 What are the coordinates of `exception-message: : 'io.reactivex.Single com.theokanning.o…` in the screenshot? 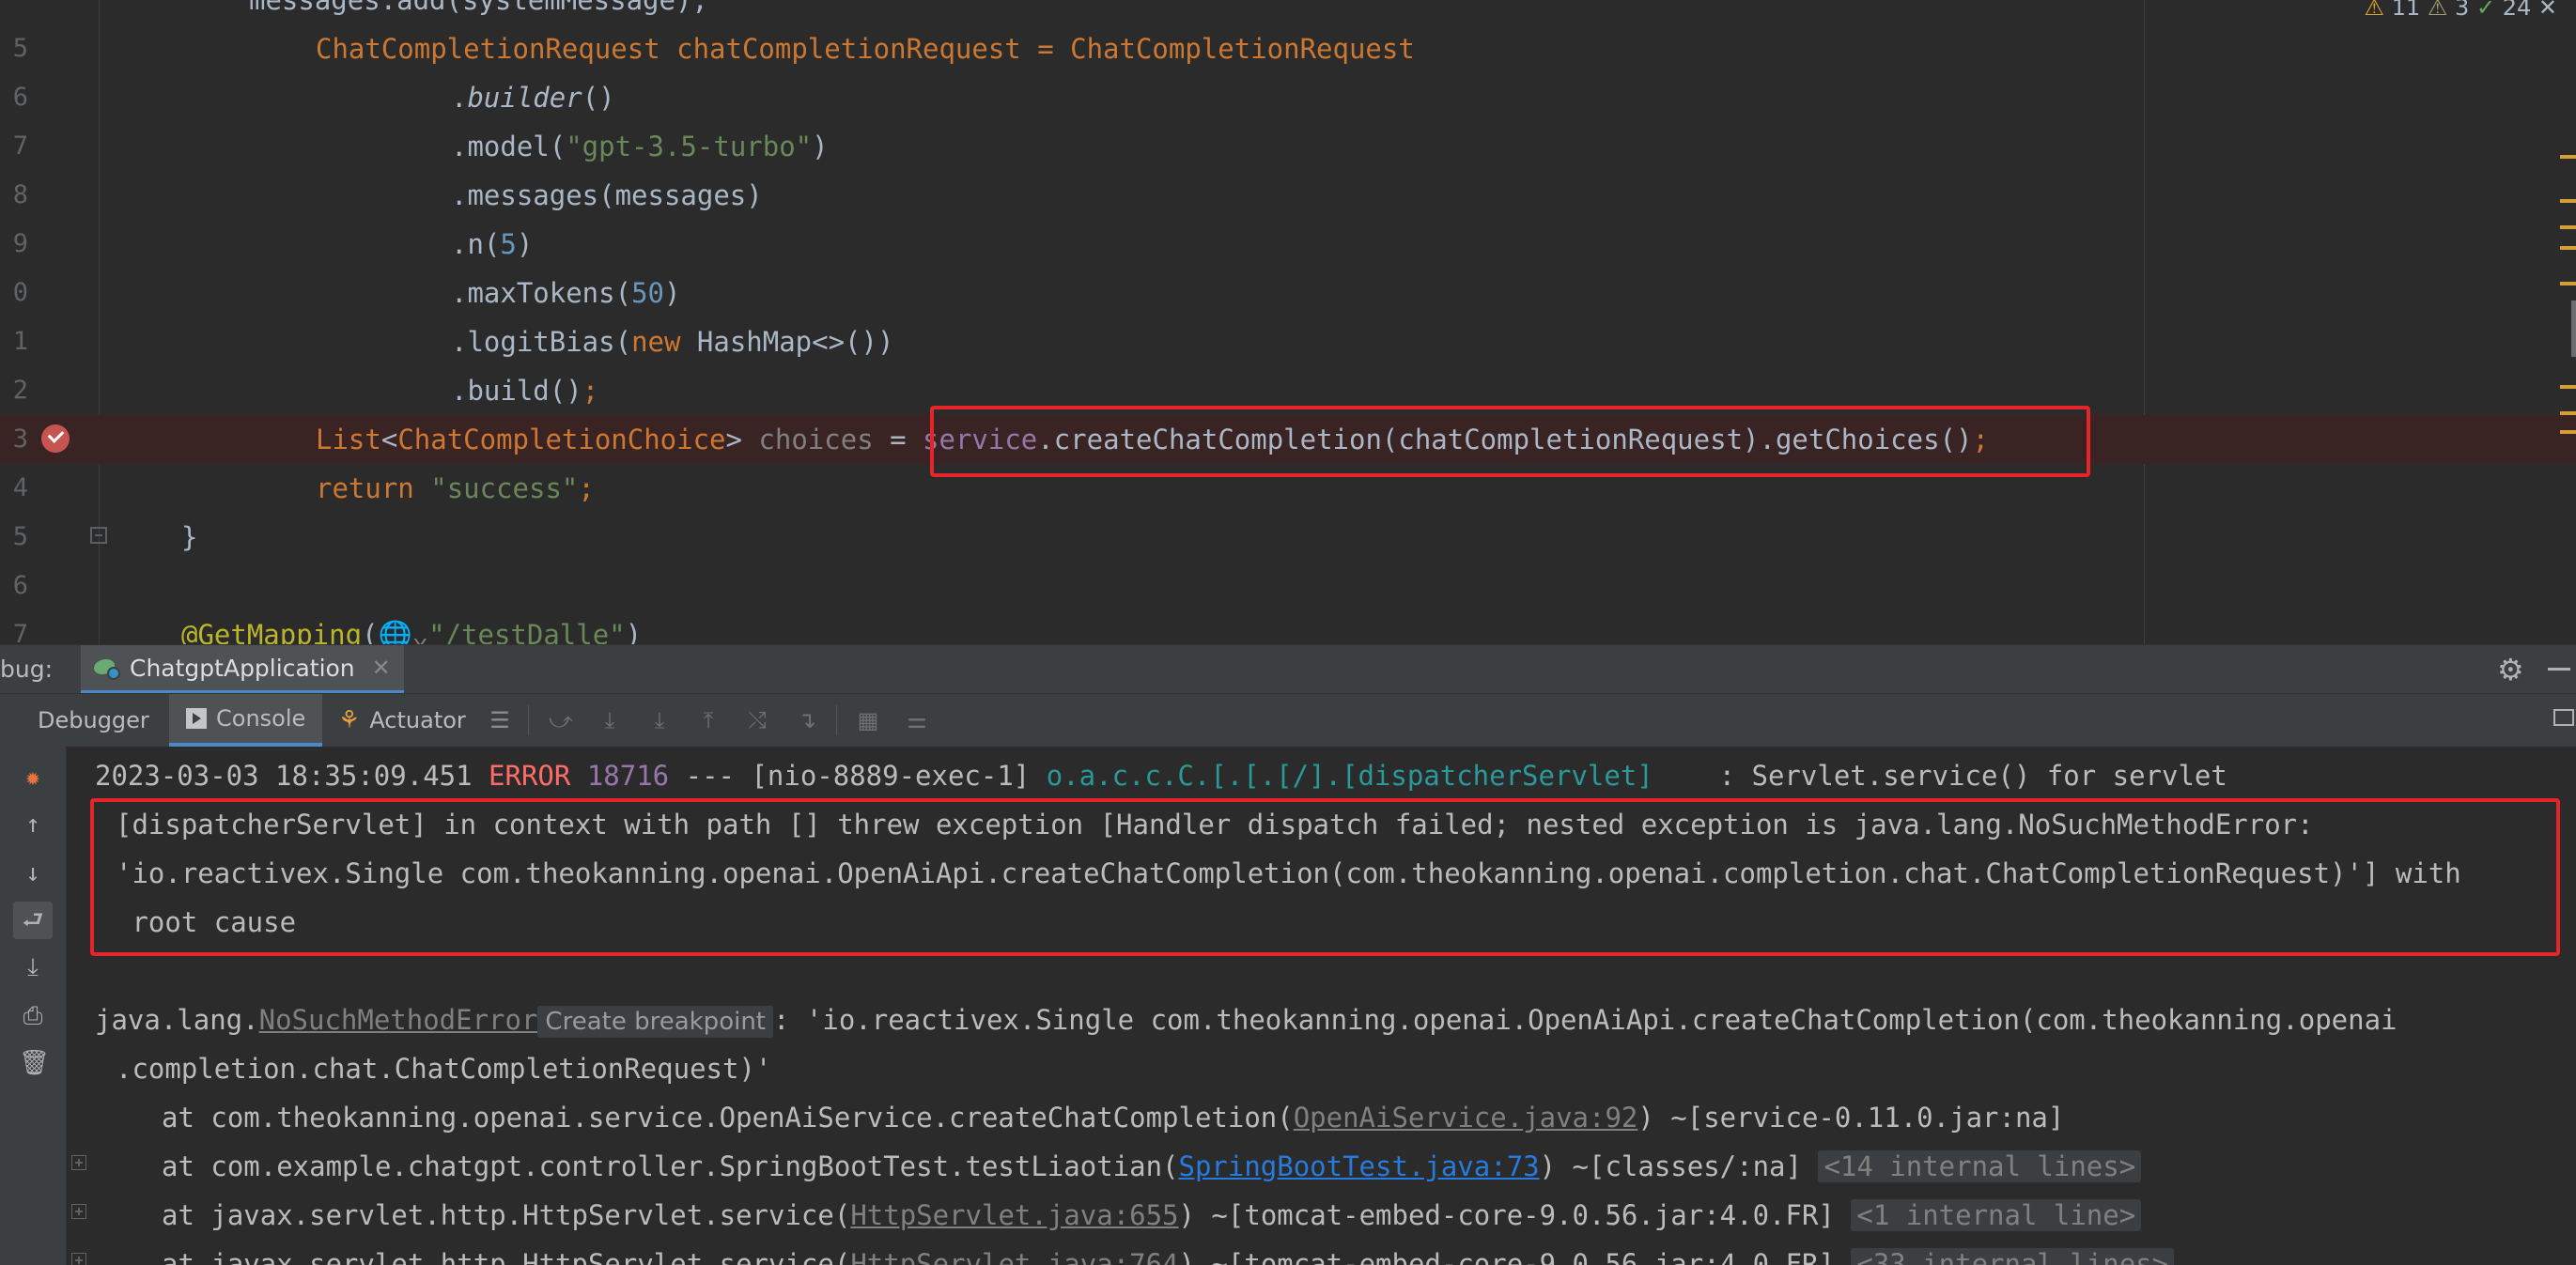 It's located at (1585, 1020).